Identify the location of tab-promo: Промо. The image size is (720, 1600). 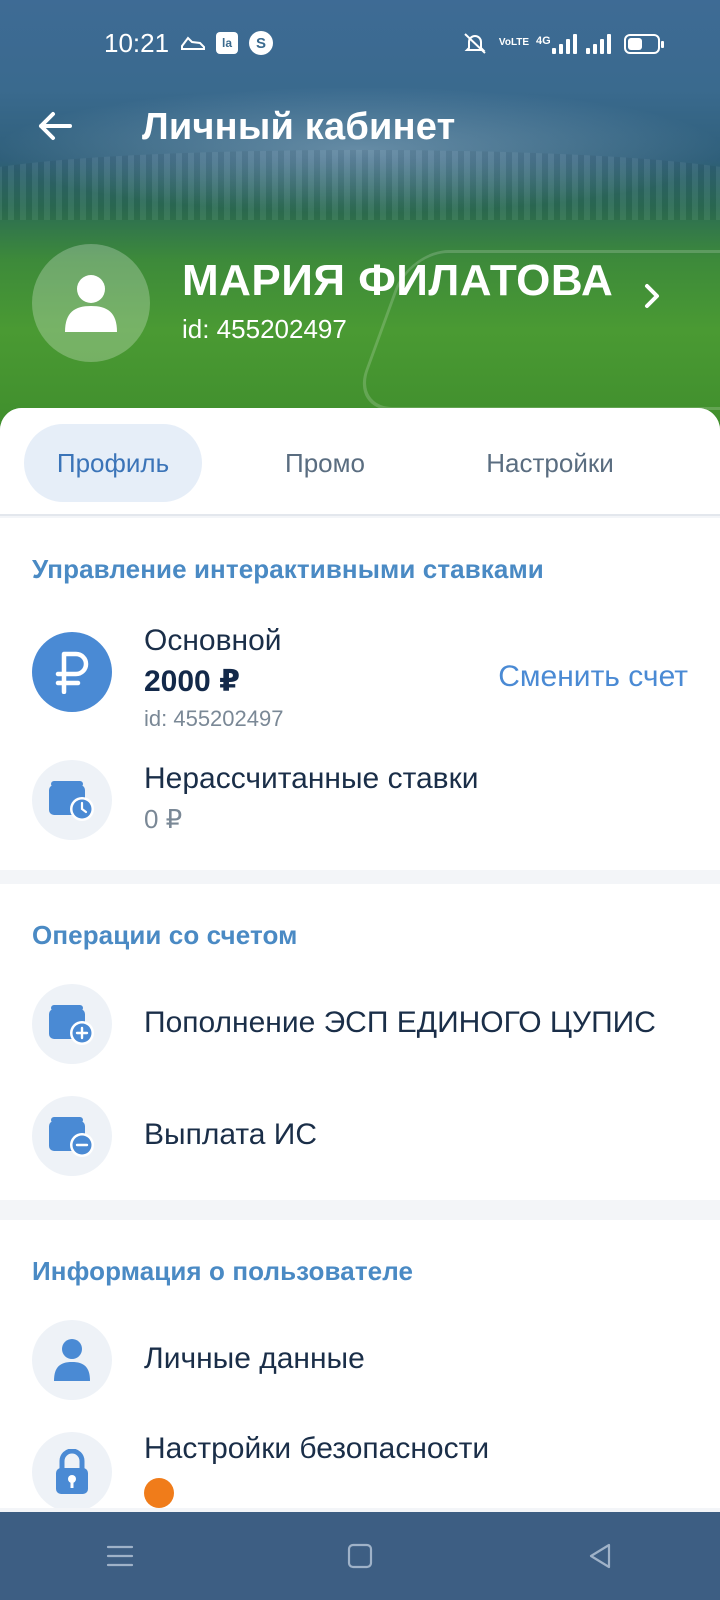
(325, 463).